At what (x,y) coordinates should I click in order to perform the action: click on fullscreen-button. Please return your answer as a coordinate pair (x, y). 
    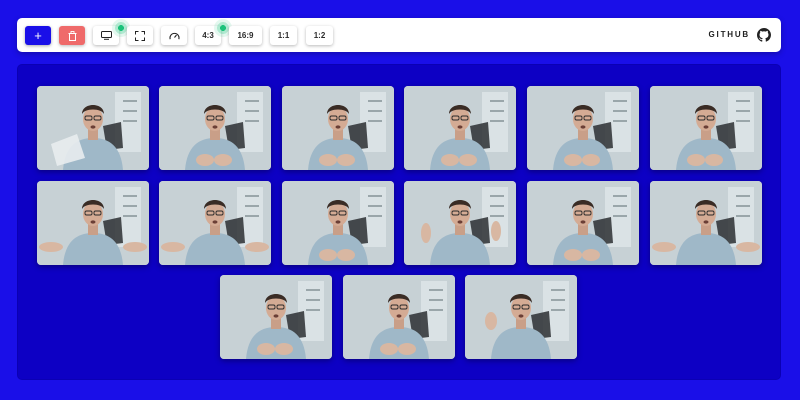
    Looking at the image, I should click on (140, 35).